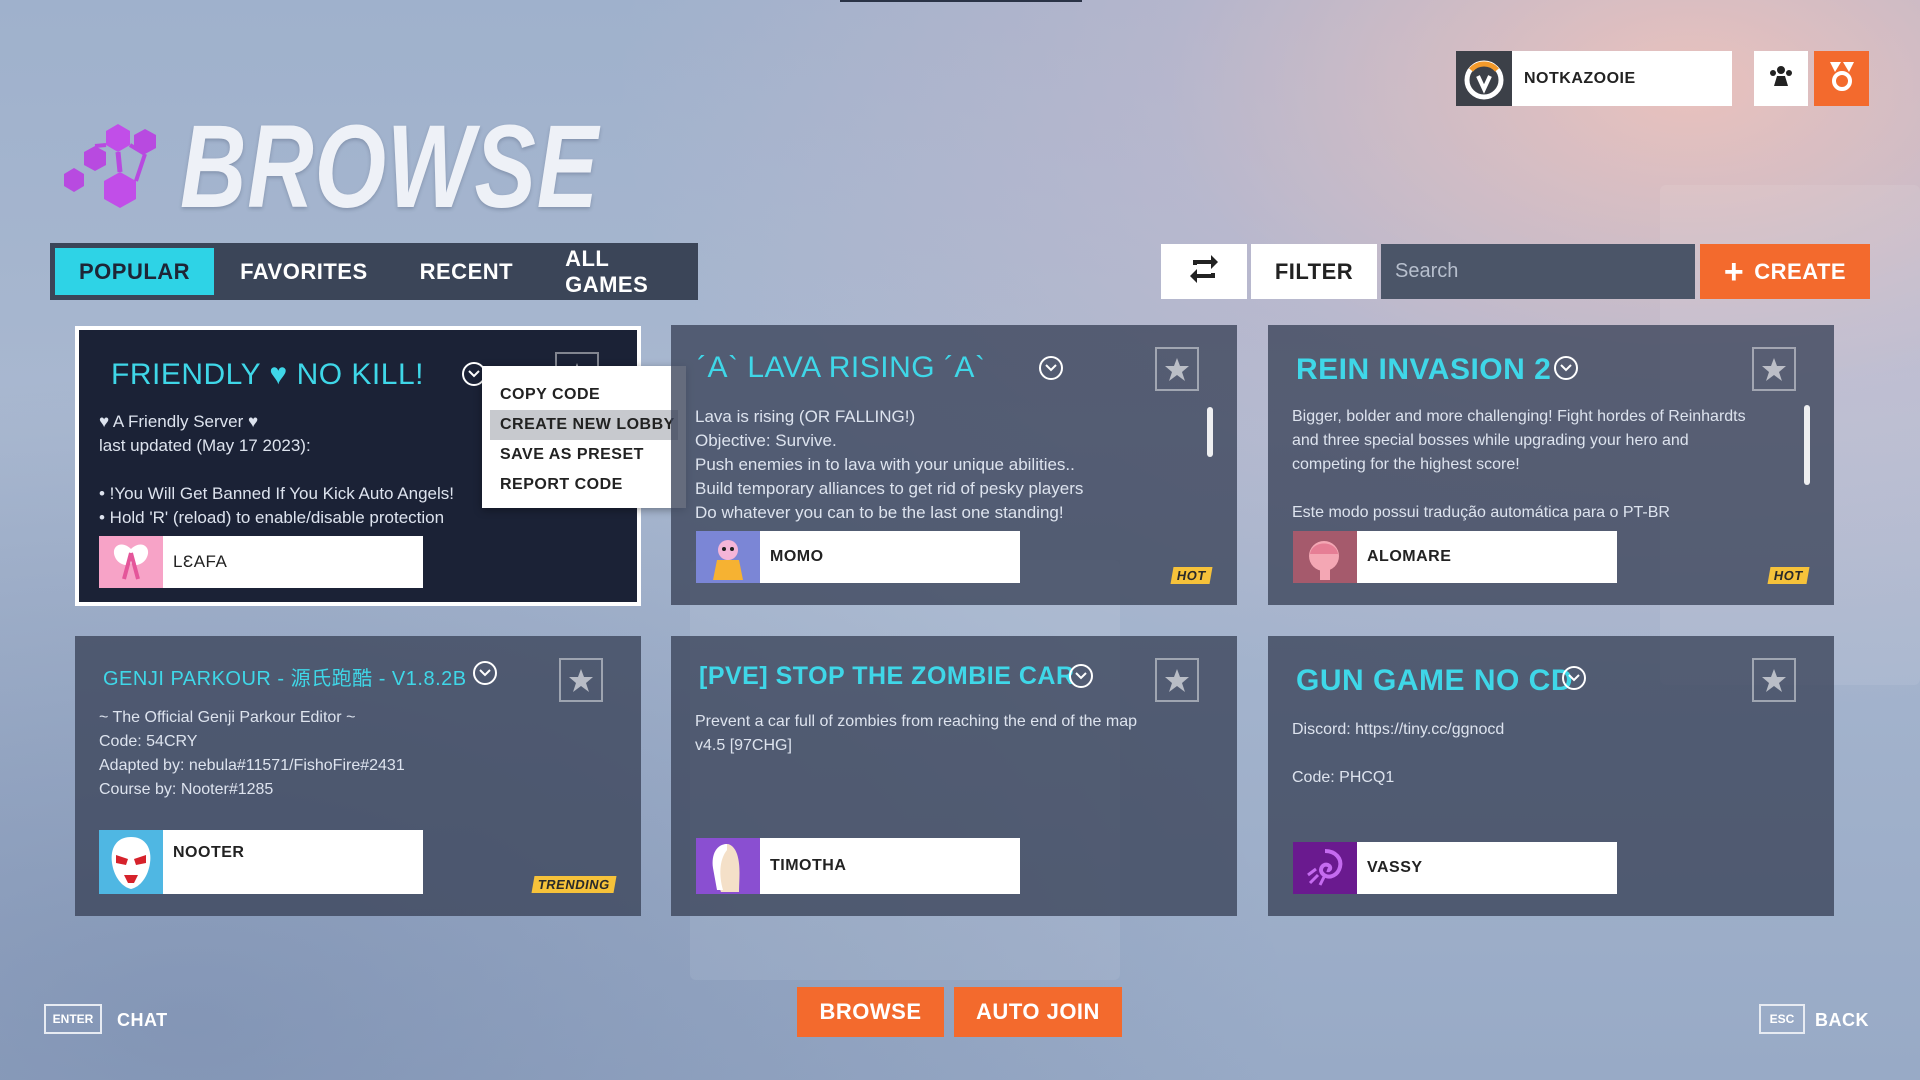  Describe the element at coordinates (797, 556) in the screenshot. I see `author-name: MOMO` at that location.